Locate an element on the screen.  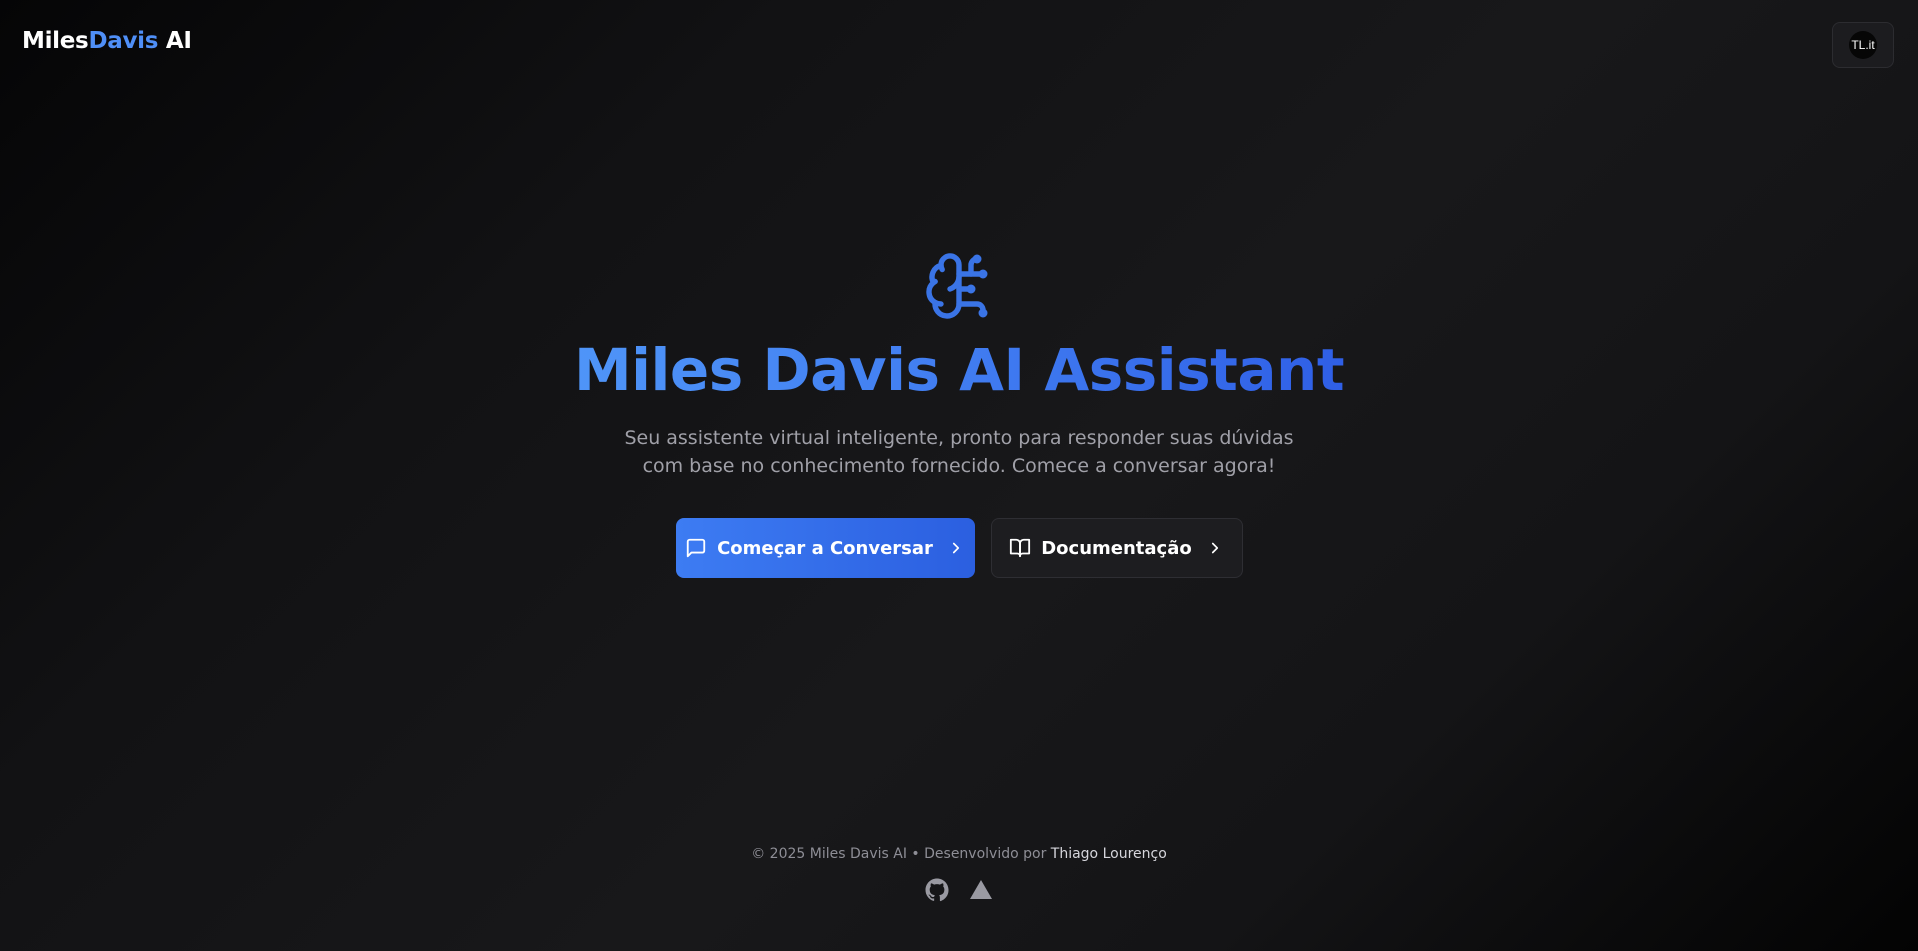
footer-social-links is located at coordinates (959, 890).